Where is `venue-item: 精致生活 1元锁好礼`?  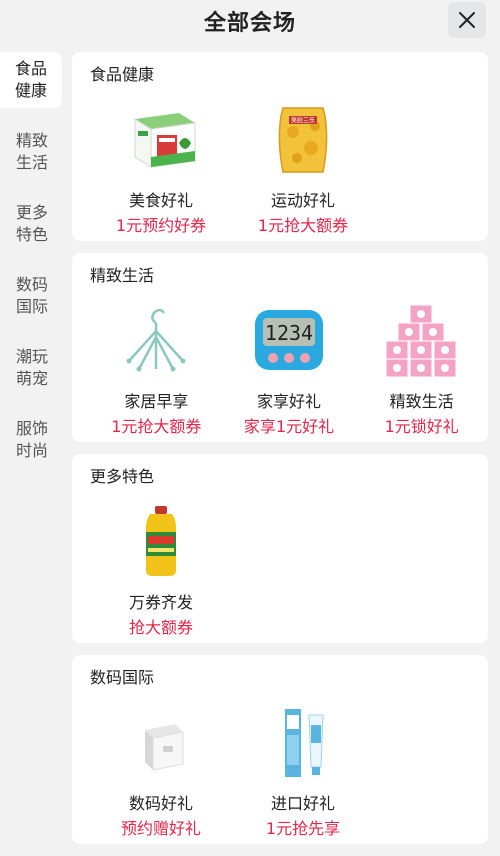 venue-item: 精致生活 1元锁好礼 is located at coordinates (421, 369).